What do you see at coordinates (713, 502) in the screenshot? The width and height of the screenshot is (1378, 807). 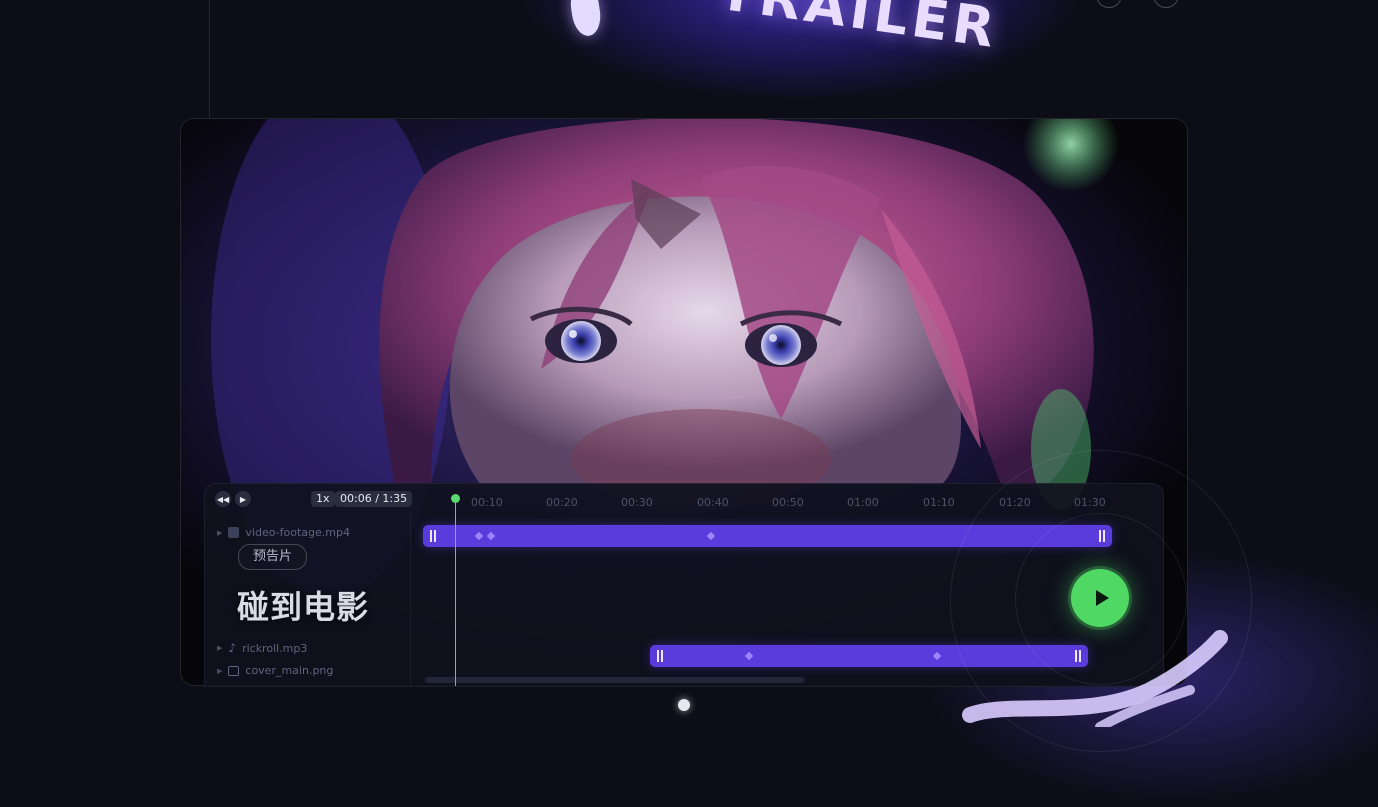 I see `ruler-tick: 00:40` at bounding box center [713, 502].